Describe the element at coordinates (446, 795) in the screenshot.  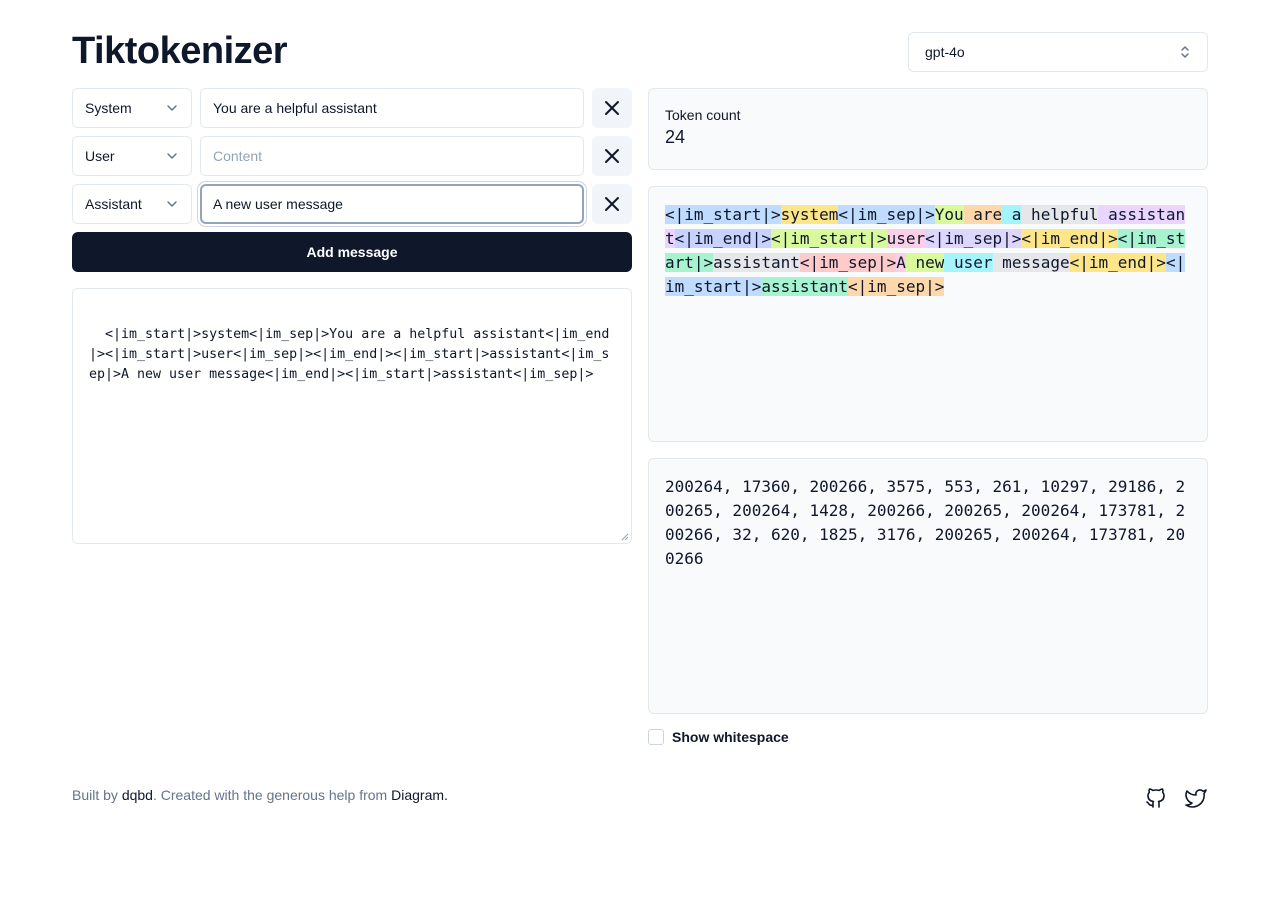
I see `footer-suffix: .` at that location.